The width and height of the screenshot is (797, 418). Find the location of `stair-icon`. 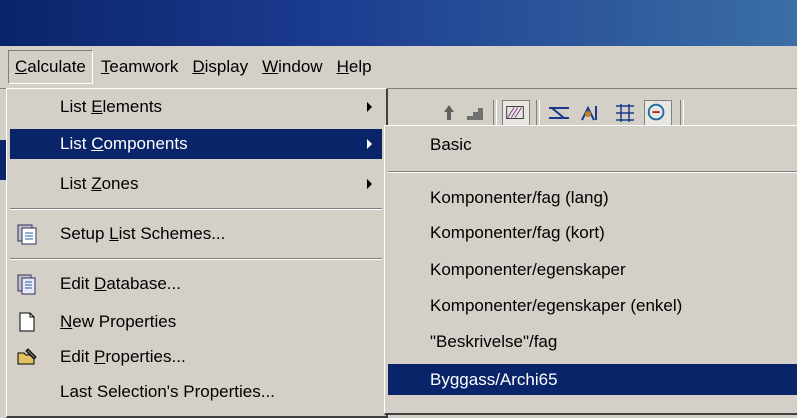

stair-icon is located at coordinates (475, 113).